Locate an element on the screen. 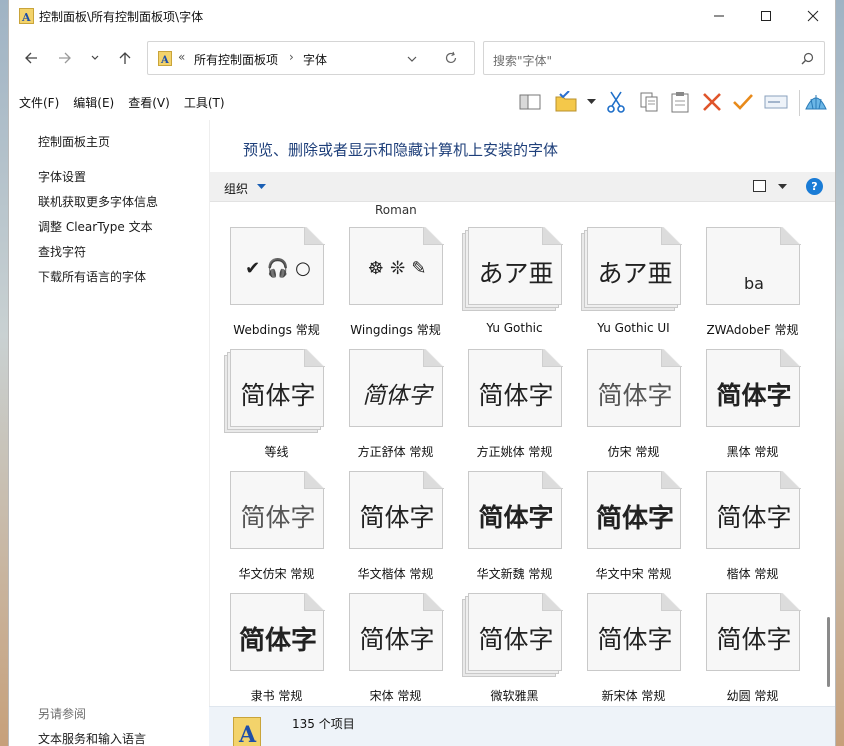 The width and height of the screenshot is (844, 746). font-item: 简体字 华文中宋 常规 is located at coordinates (633, 528).